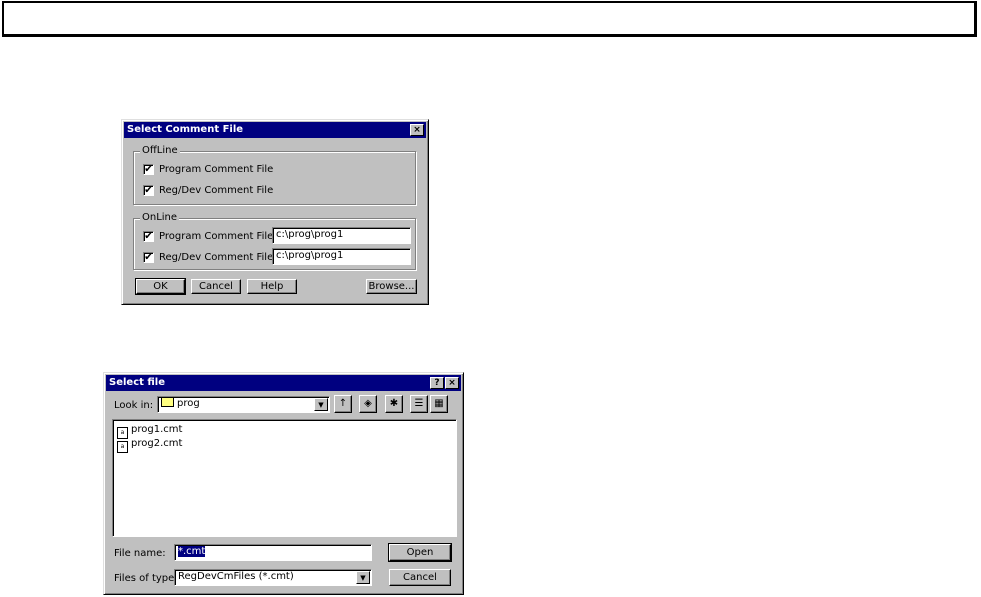 The width and height of the screenshot is (981, 597). What do you see at coordinates (283, 383) in the screenshot?
I see `dialog-title-bar: Select file ? ×` at bounding box center [283, 383].